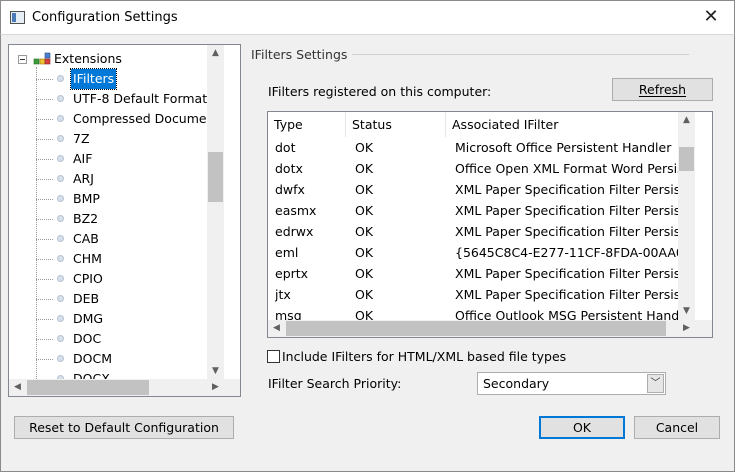  I want to click on tree-item-label: DMG, so click(88, 318).